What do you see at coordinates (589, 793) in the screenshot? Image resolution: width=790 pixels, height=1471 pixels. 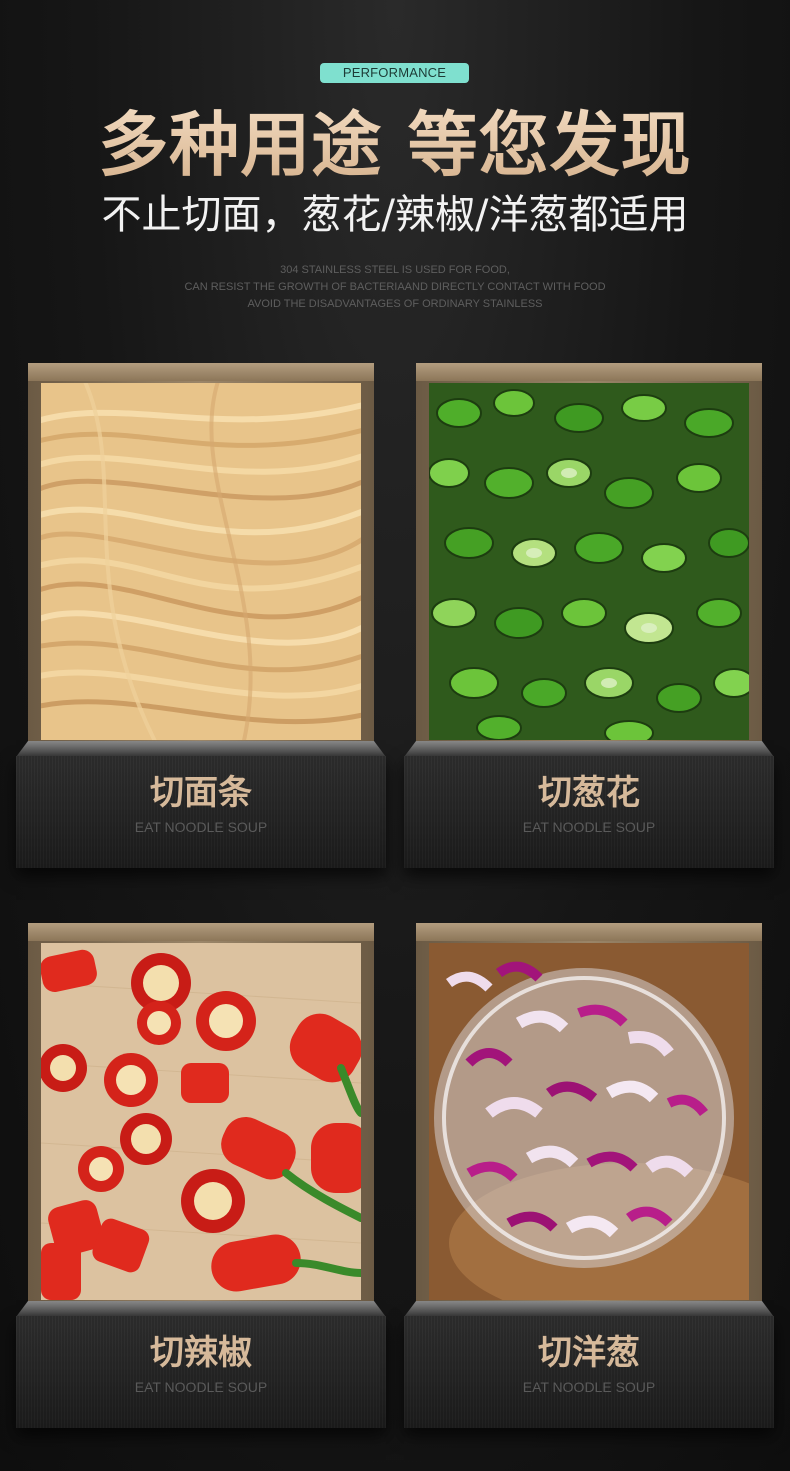 I see `card-title: 切葱花` at bounding box center [589, 793].